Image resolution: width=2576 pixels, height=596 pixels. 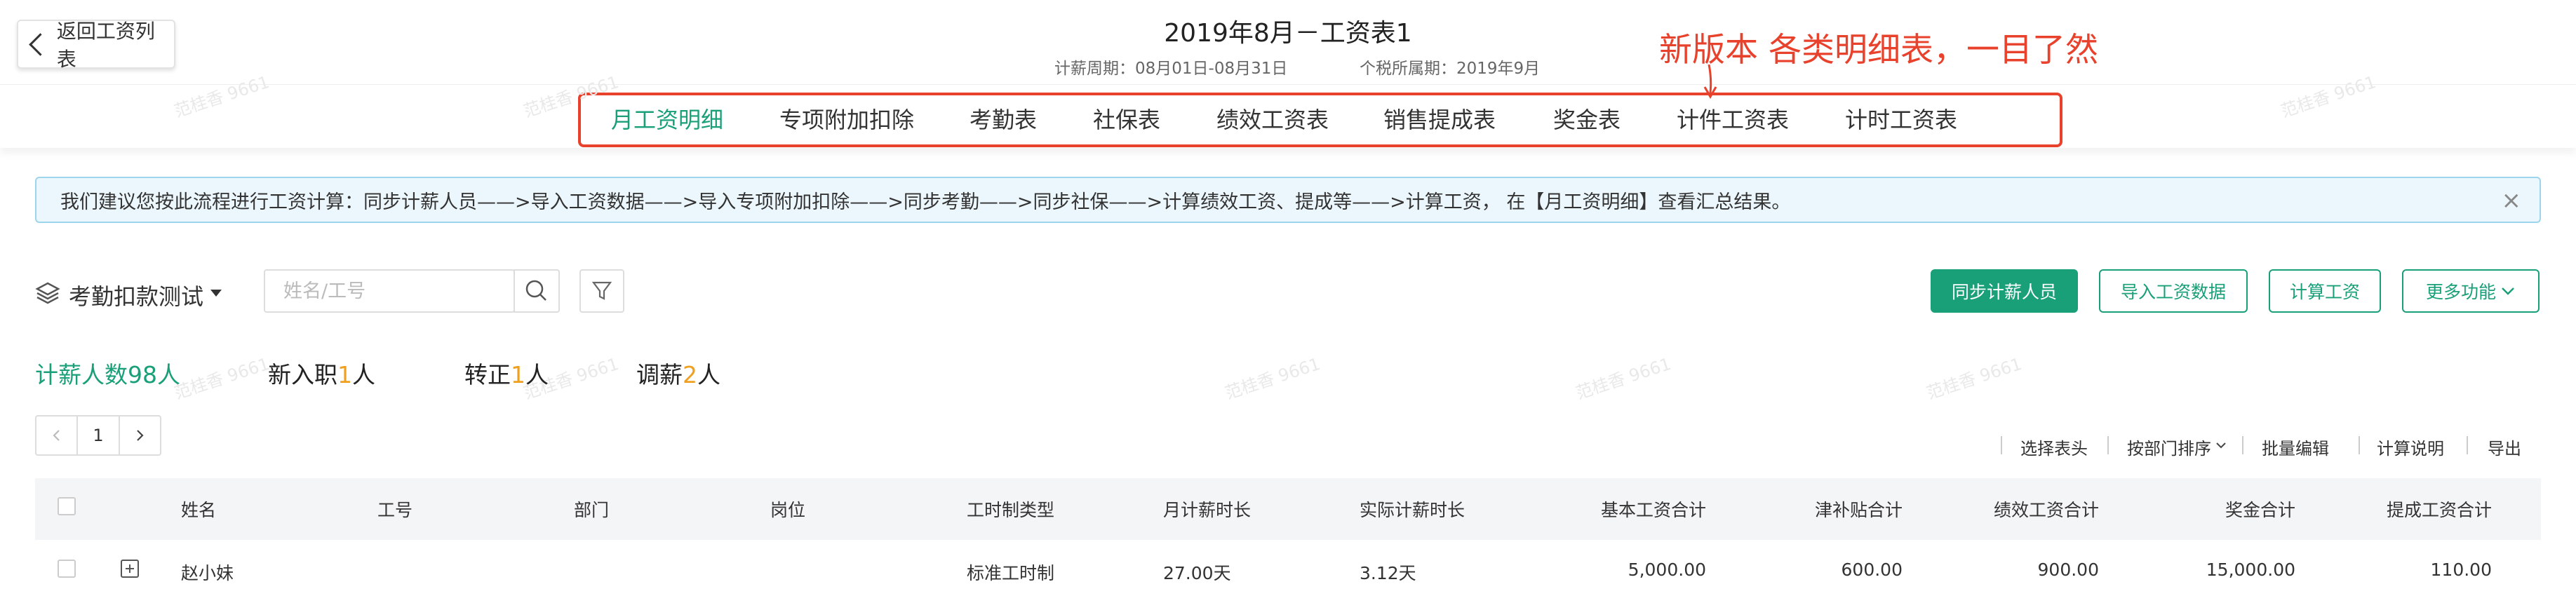 What do you see at coordinates (2173, 291) in the screenshot?
I see `import-salary-data-button: 导入工资数据` at bounding box center [2173, 291].